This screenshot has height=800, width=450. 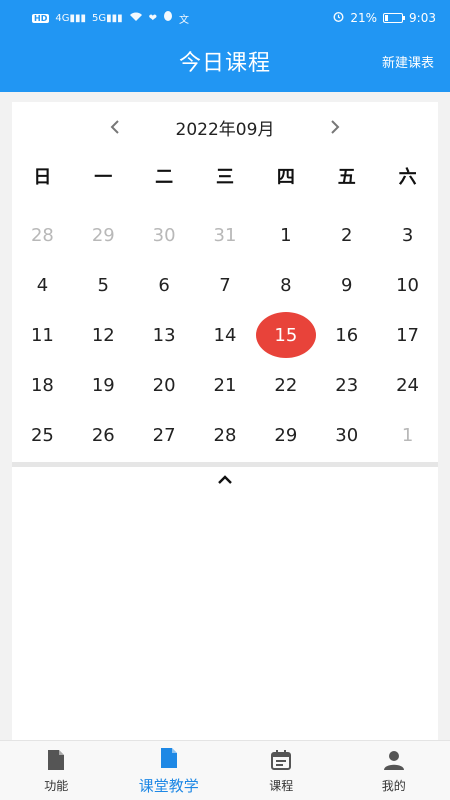 I want to click on calendar-day: 31, so click(x=225, y=235).